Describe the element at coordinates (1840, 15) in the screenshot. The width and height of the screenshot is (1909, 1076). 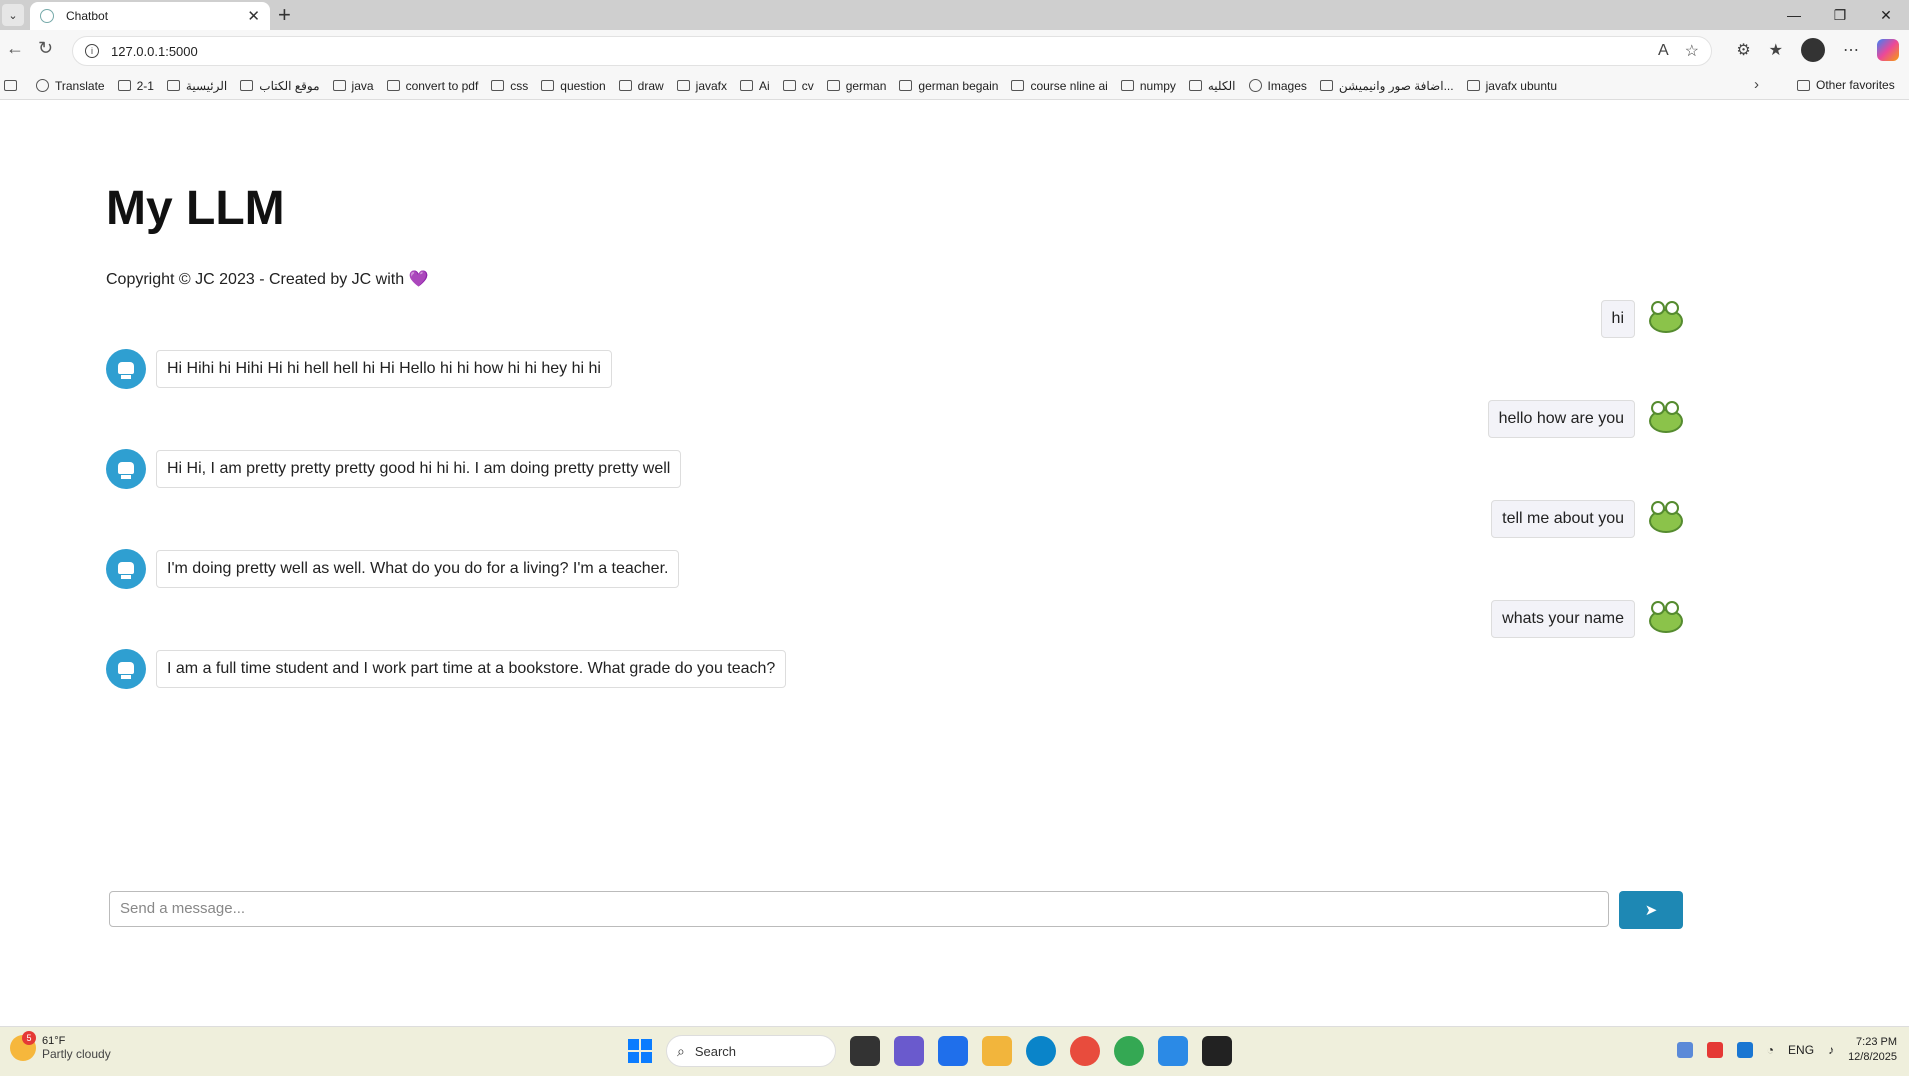
I see `restore-icon: ❐` at that location.